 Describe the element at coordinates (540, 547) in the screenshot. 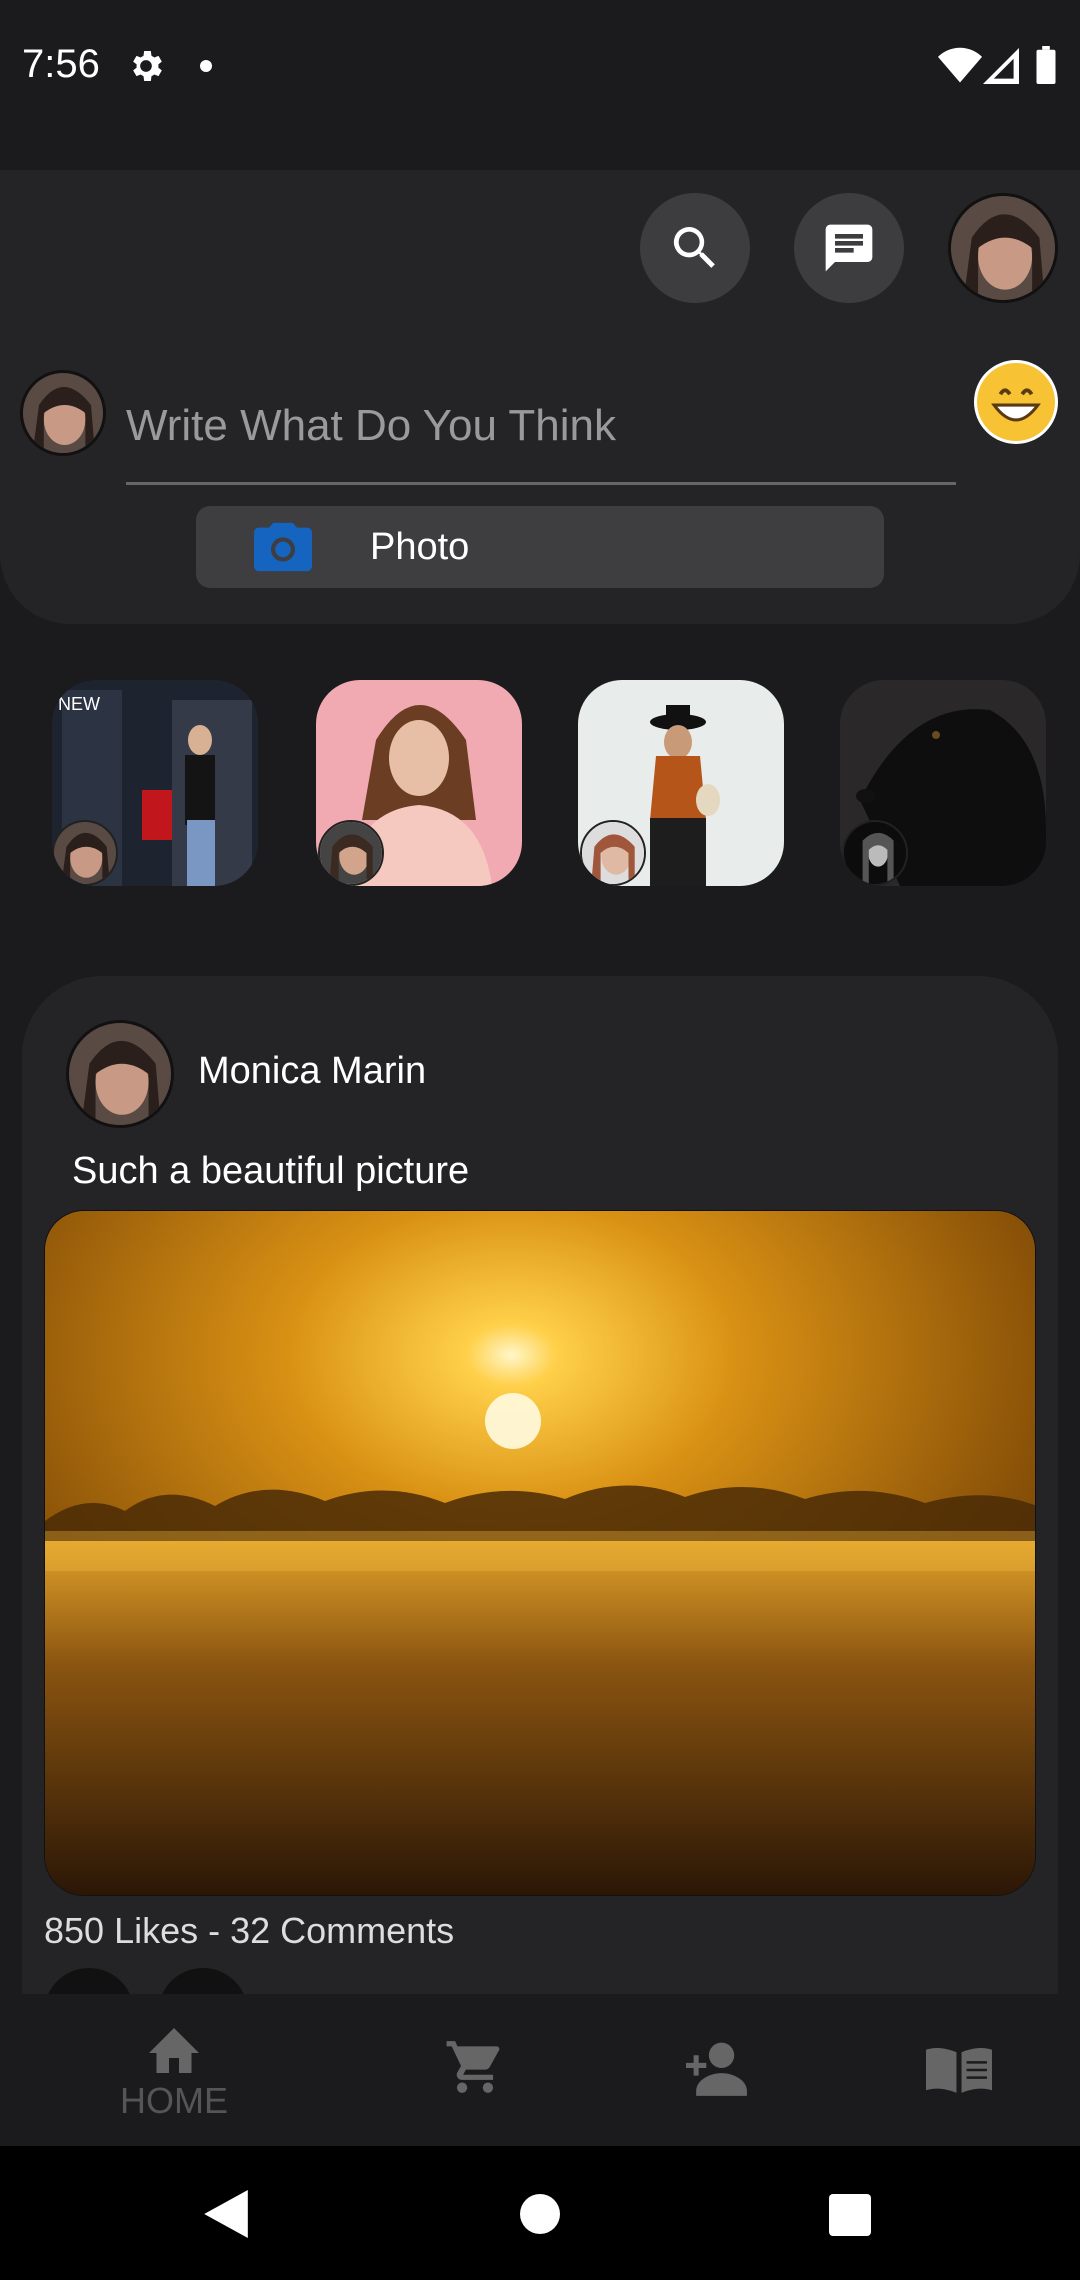

I see `add-photo-button: Photo` at that location.